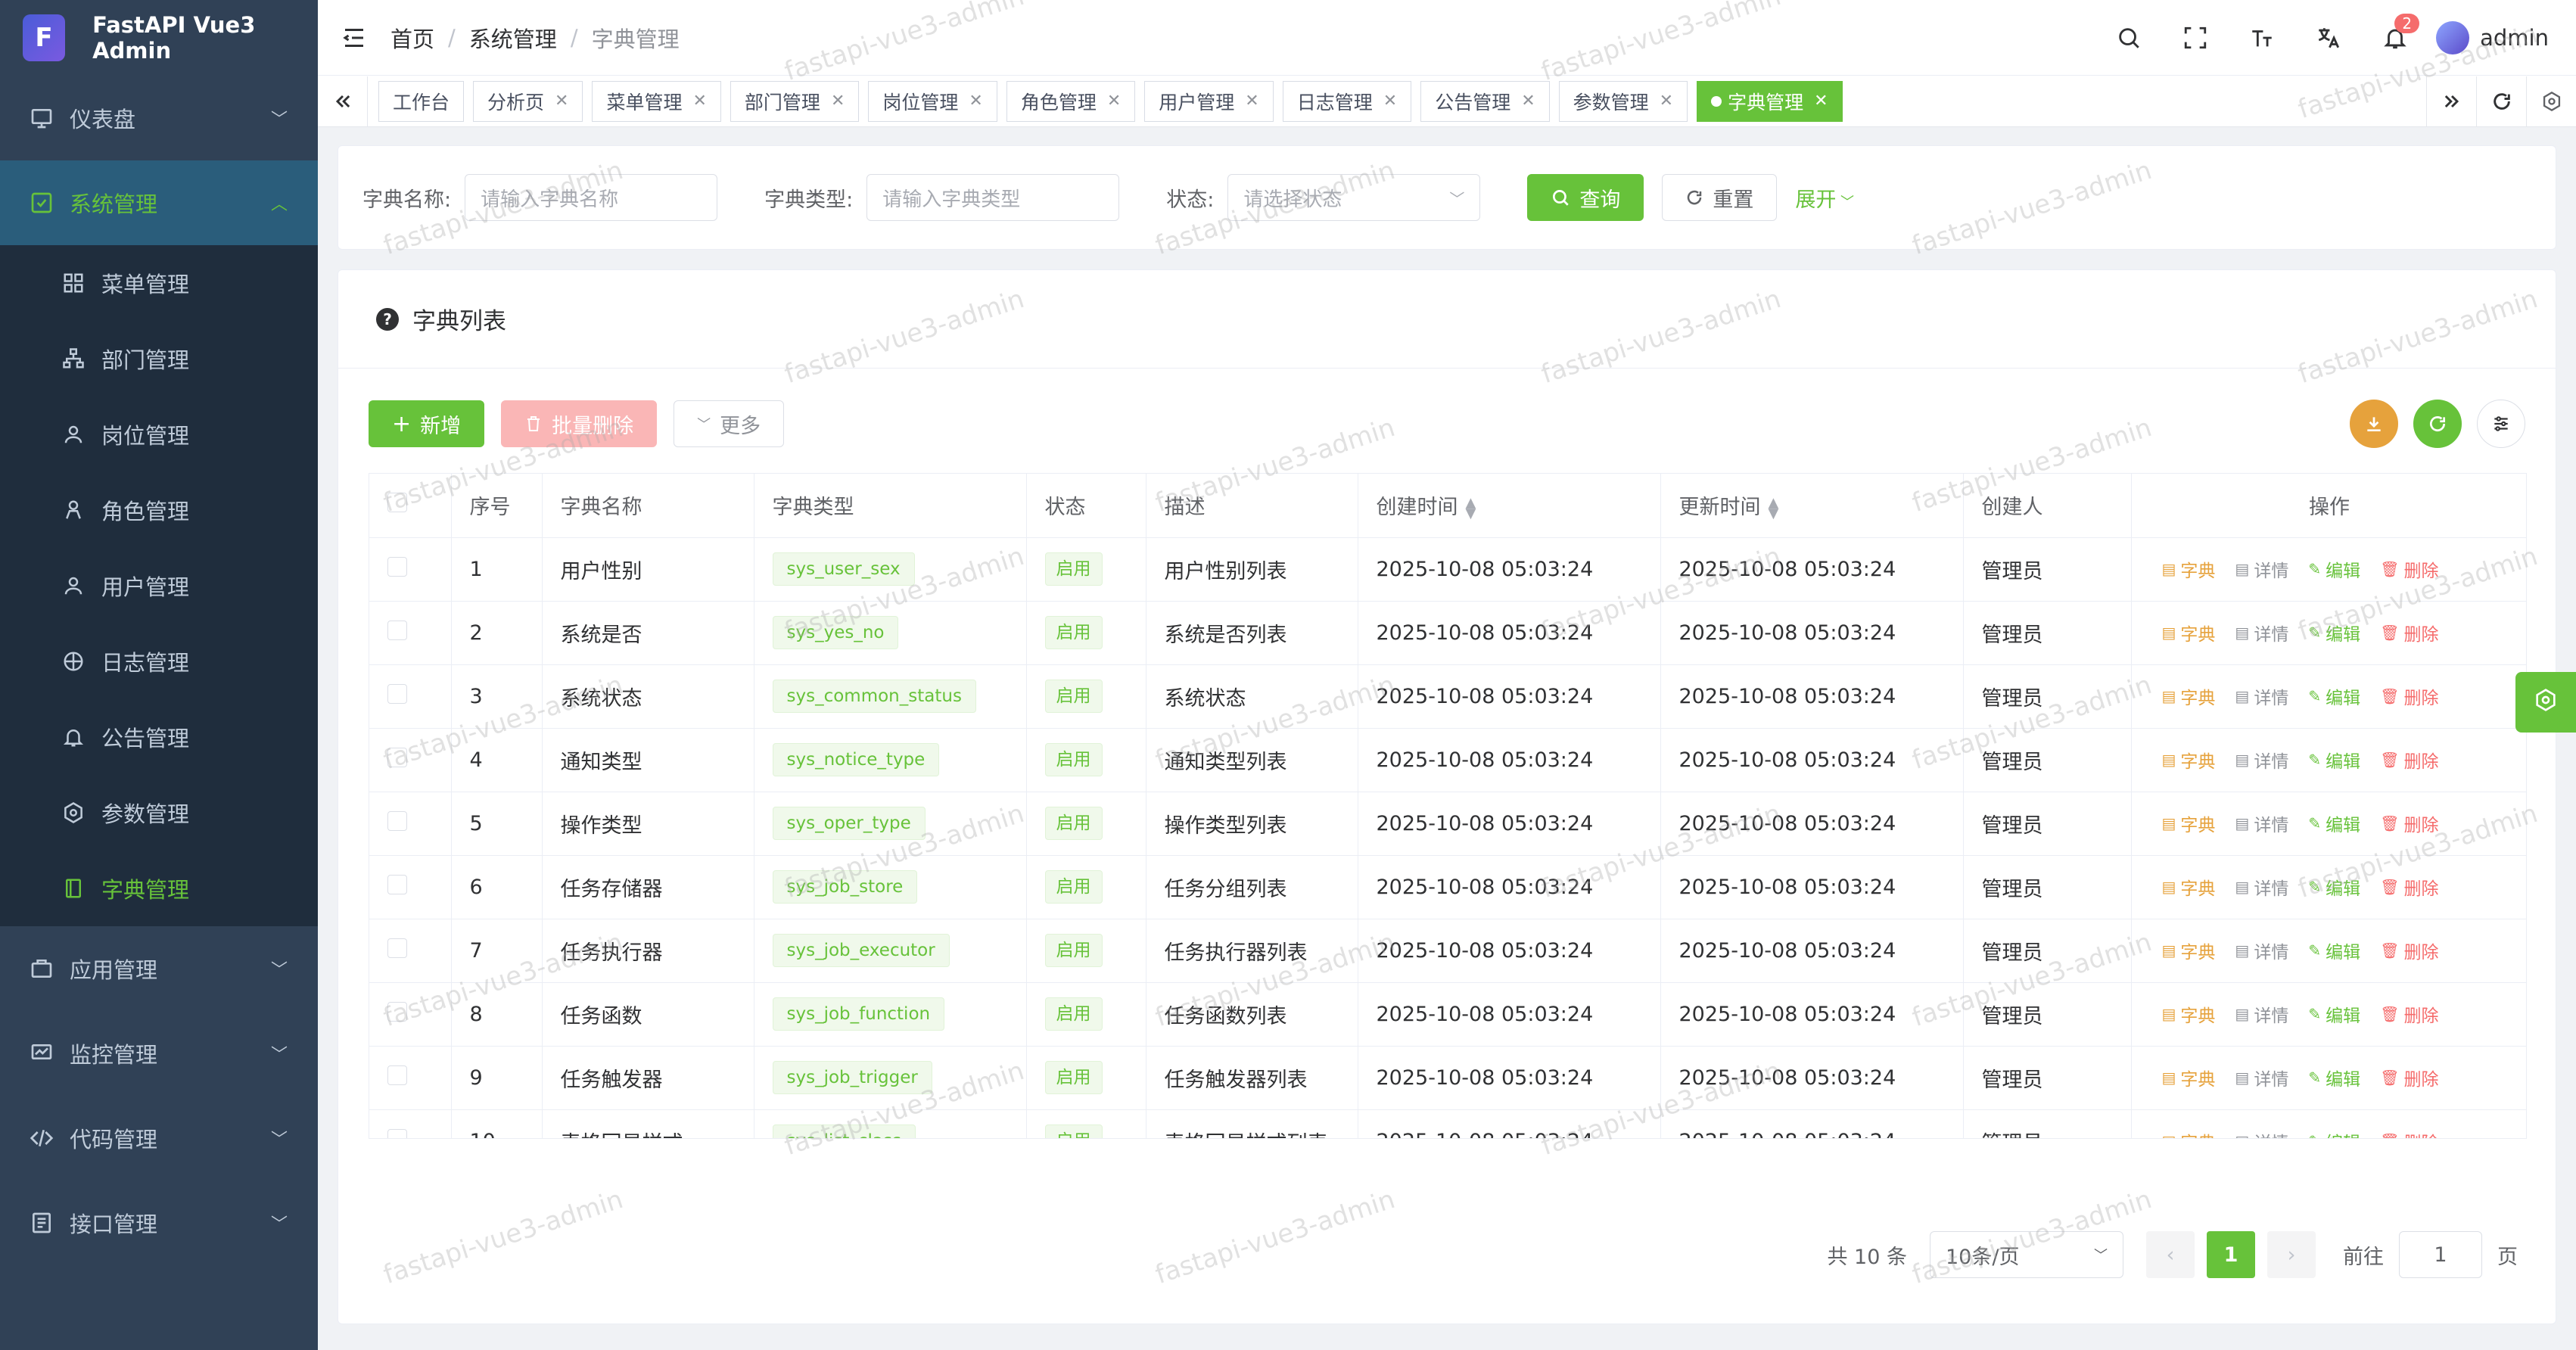 The width and height of the screenshot is (2576, 1350). Describe the element at coordinates (159, 737) in the screenshot. I see `sidebar-item-notice: 公告管理` at that location.